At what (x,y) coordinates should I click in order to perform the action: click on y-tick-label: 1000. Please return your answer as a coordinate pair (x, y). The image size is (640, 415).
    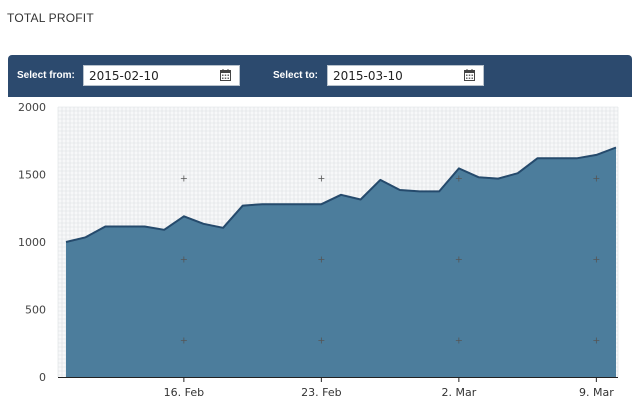
    Looking at the image, I should click on (32, 242).